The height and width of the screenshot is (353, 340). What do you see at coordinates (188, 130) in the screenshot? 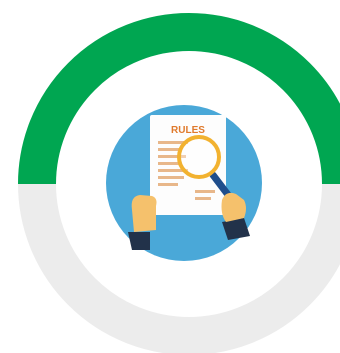
I see `document-title: RULES` at bounding box center [188, 130].